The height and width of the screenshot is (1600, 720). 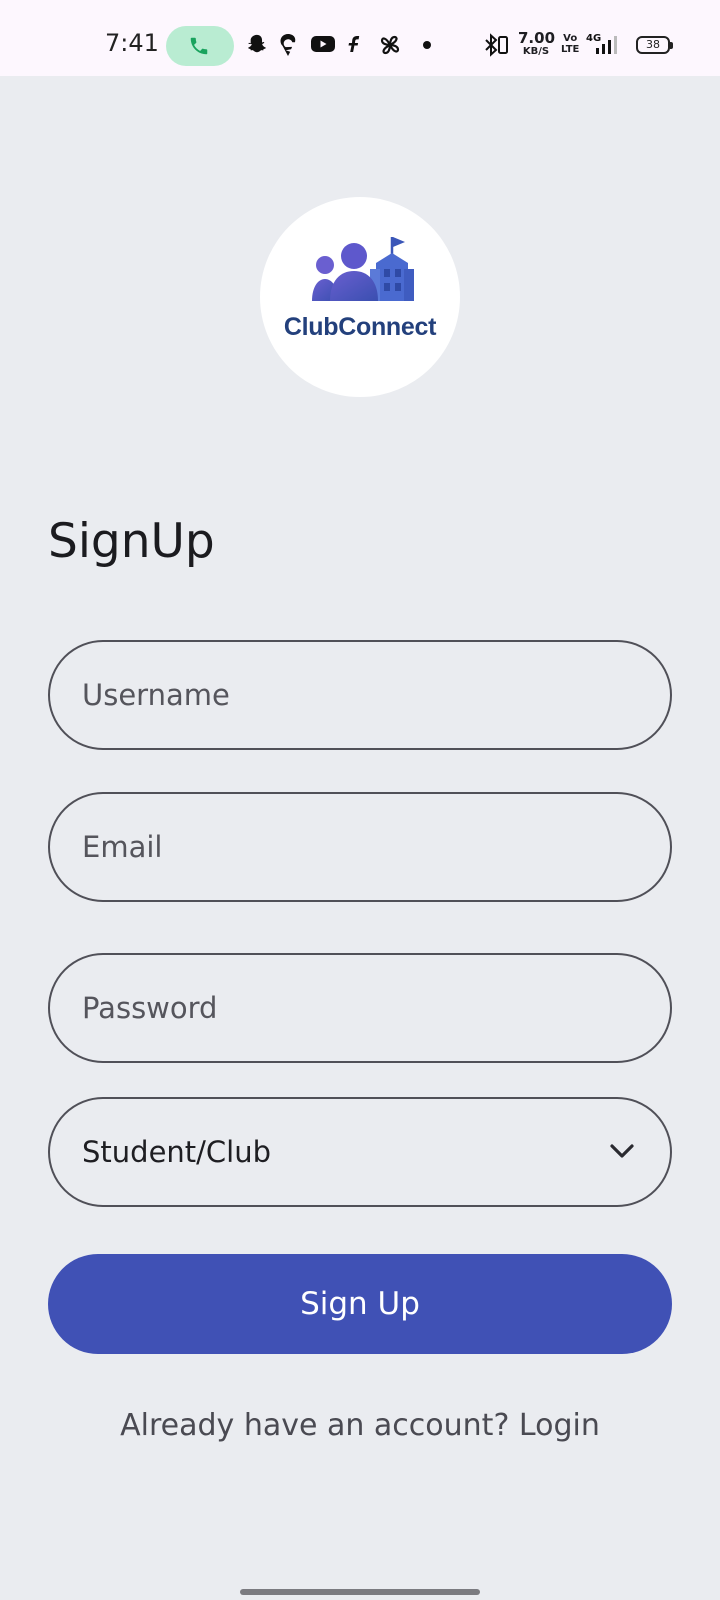 What do you see at coordinates (323, 44) in the screenshot?
I see `youtube-icon` at bounding box center [323, 44].